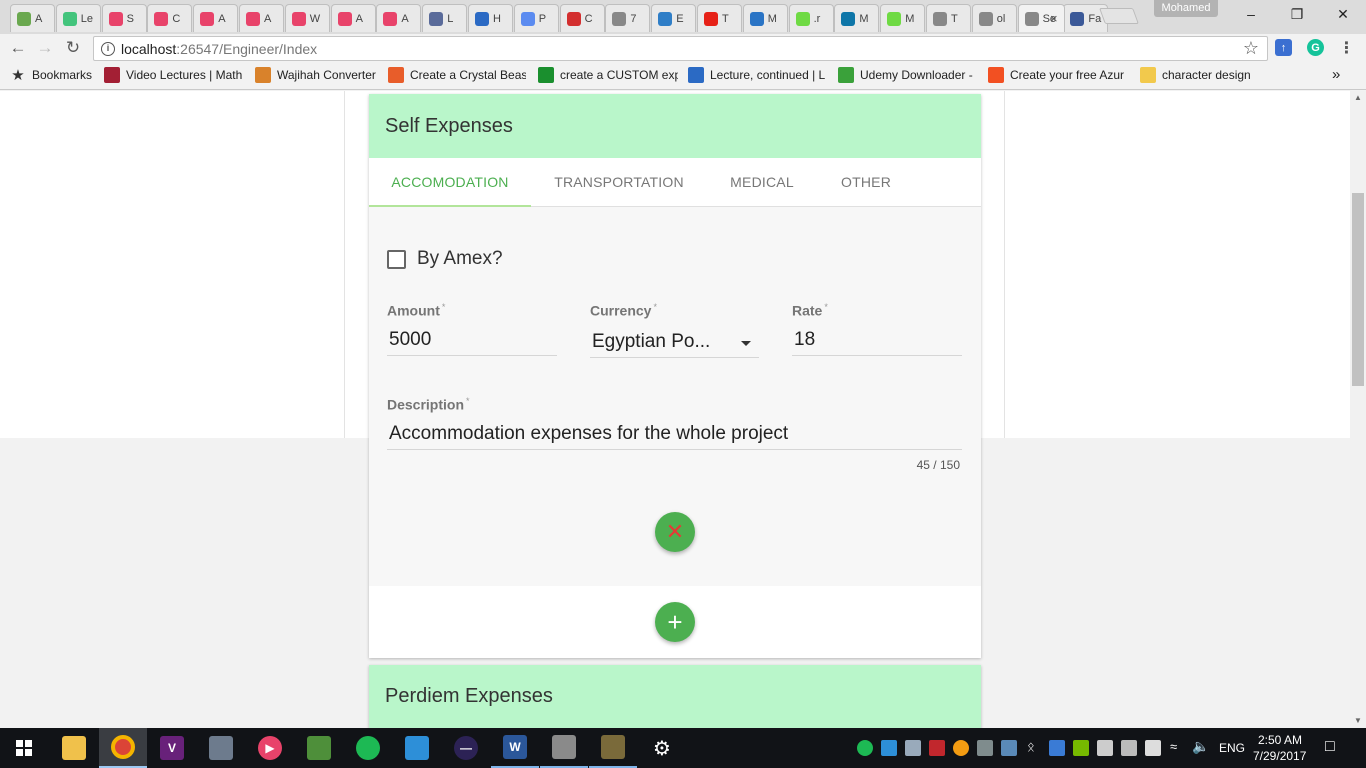  What do you see at coordinates (762, 182) in the screenshot?
I see `tab-medical: MEDICAL` at bounding box center [762, 182].